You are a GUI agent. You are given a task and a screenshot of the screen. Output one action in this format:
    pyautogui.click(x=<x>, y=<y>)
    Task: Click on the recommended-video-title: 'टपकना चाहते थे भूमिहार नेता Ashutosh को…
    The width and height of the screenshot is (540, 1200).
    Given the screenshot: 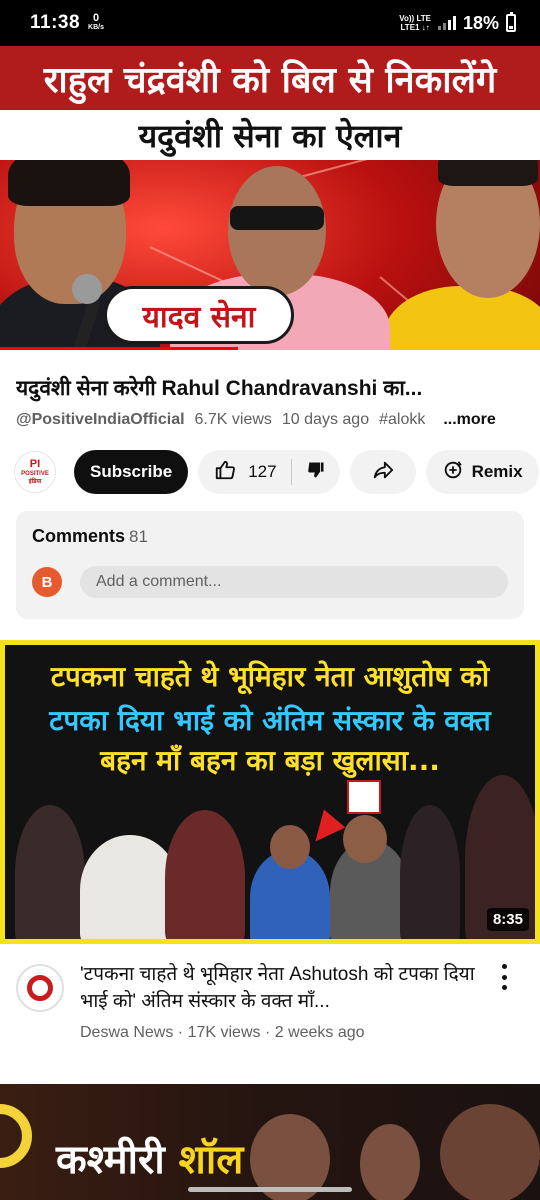 What is the action you would take?
    pyautogui.click(x=280, y=988)
    